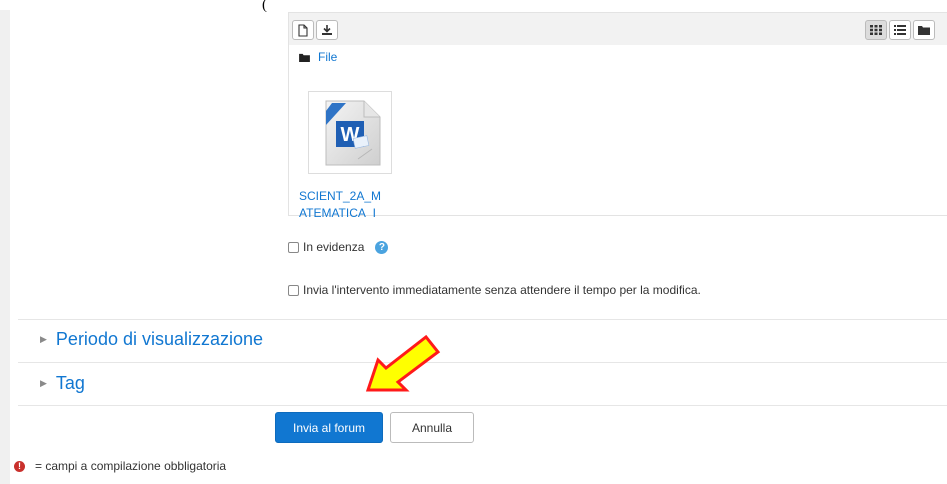  What do you see at coordinates (70, 383) in the screenshot?
I see `section-tags-label: Tag` at bounding box center [70, 383].